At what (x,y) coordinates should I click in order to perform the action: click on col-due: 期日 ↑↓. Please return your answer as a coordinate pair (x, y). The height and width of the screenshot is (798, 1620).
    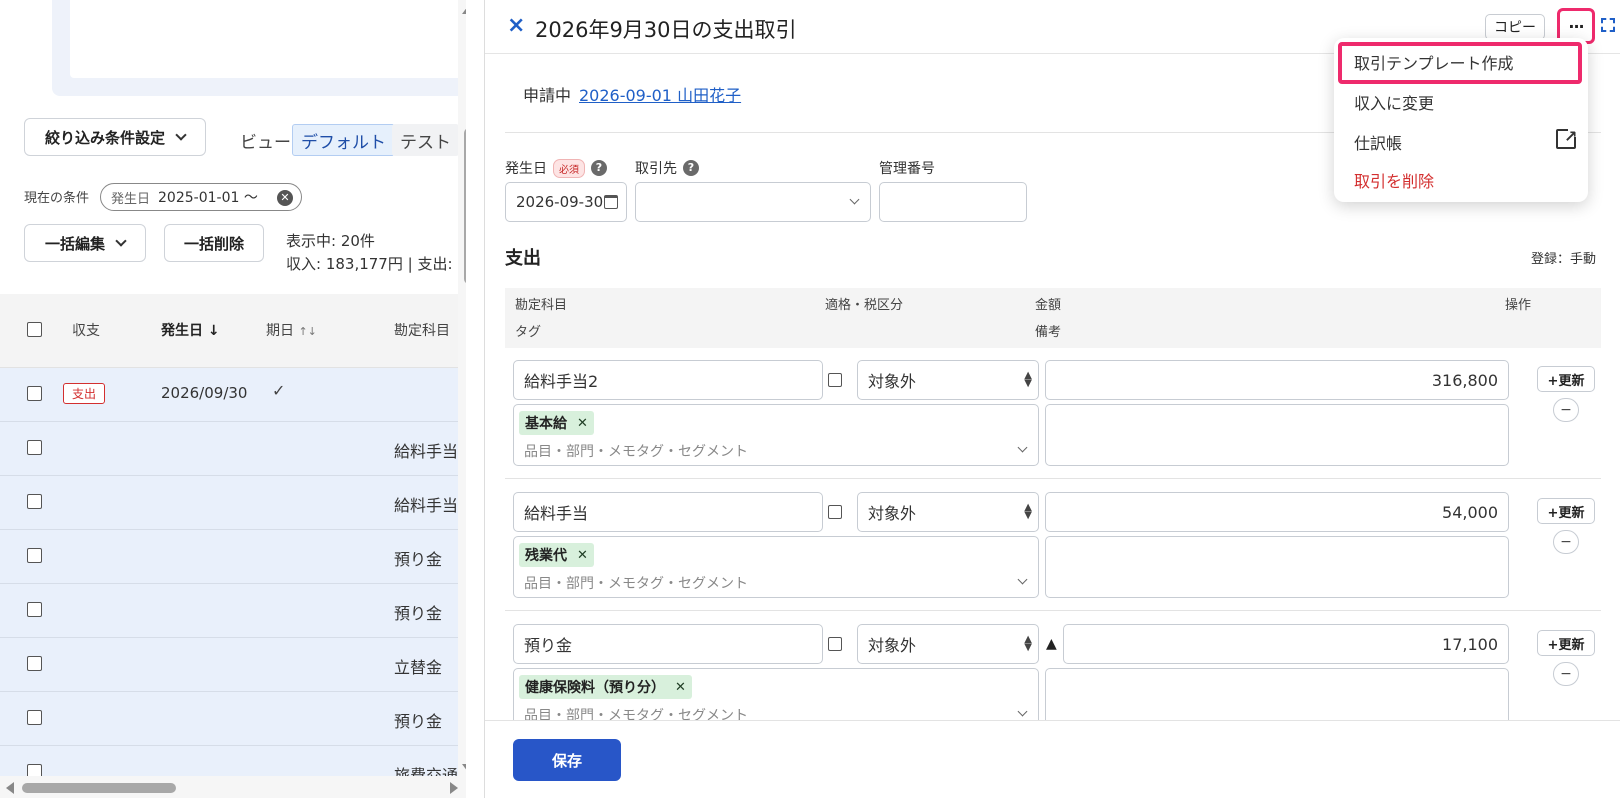
    Looking at the image, I should click on (291, 330).